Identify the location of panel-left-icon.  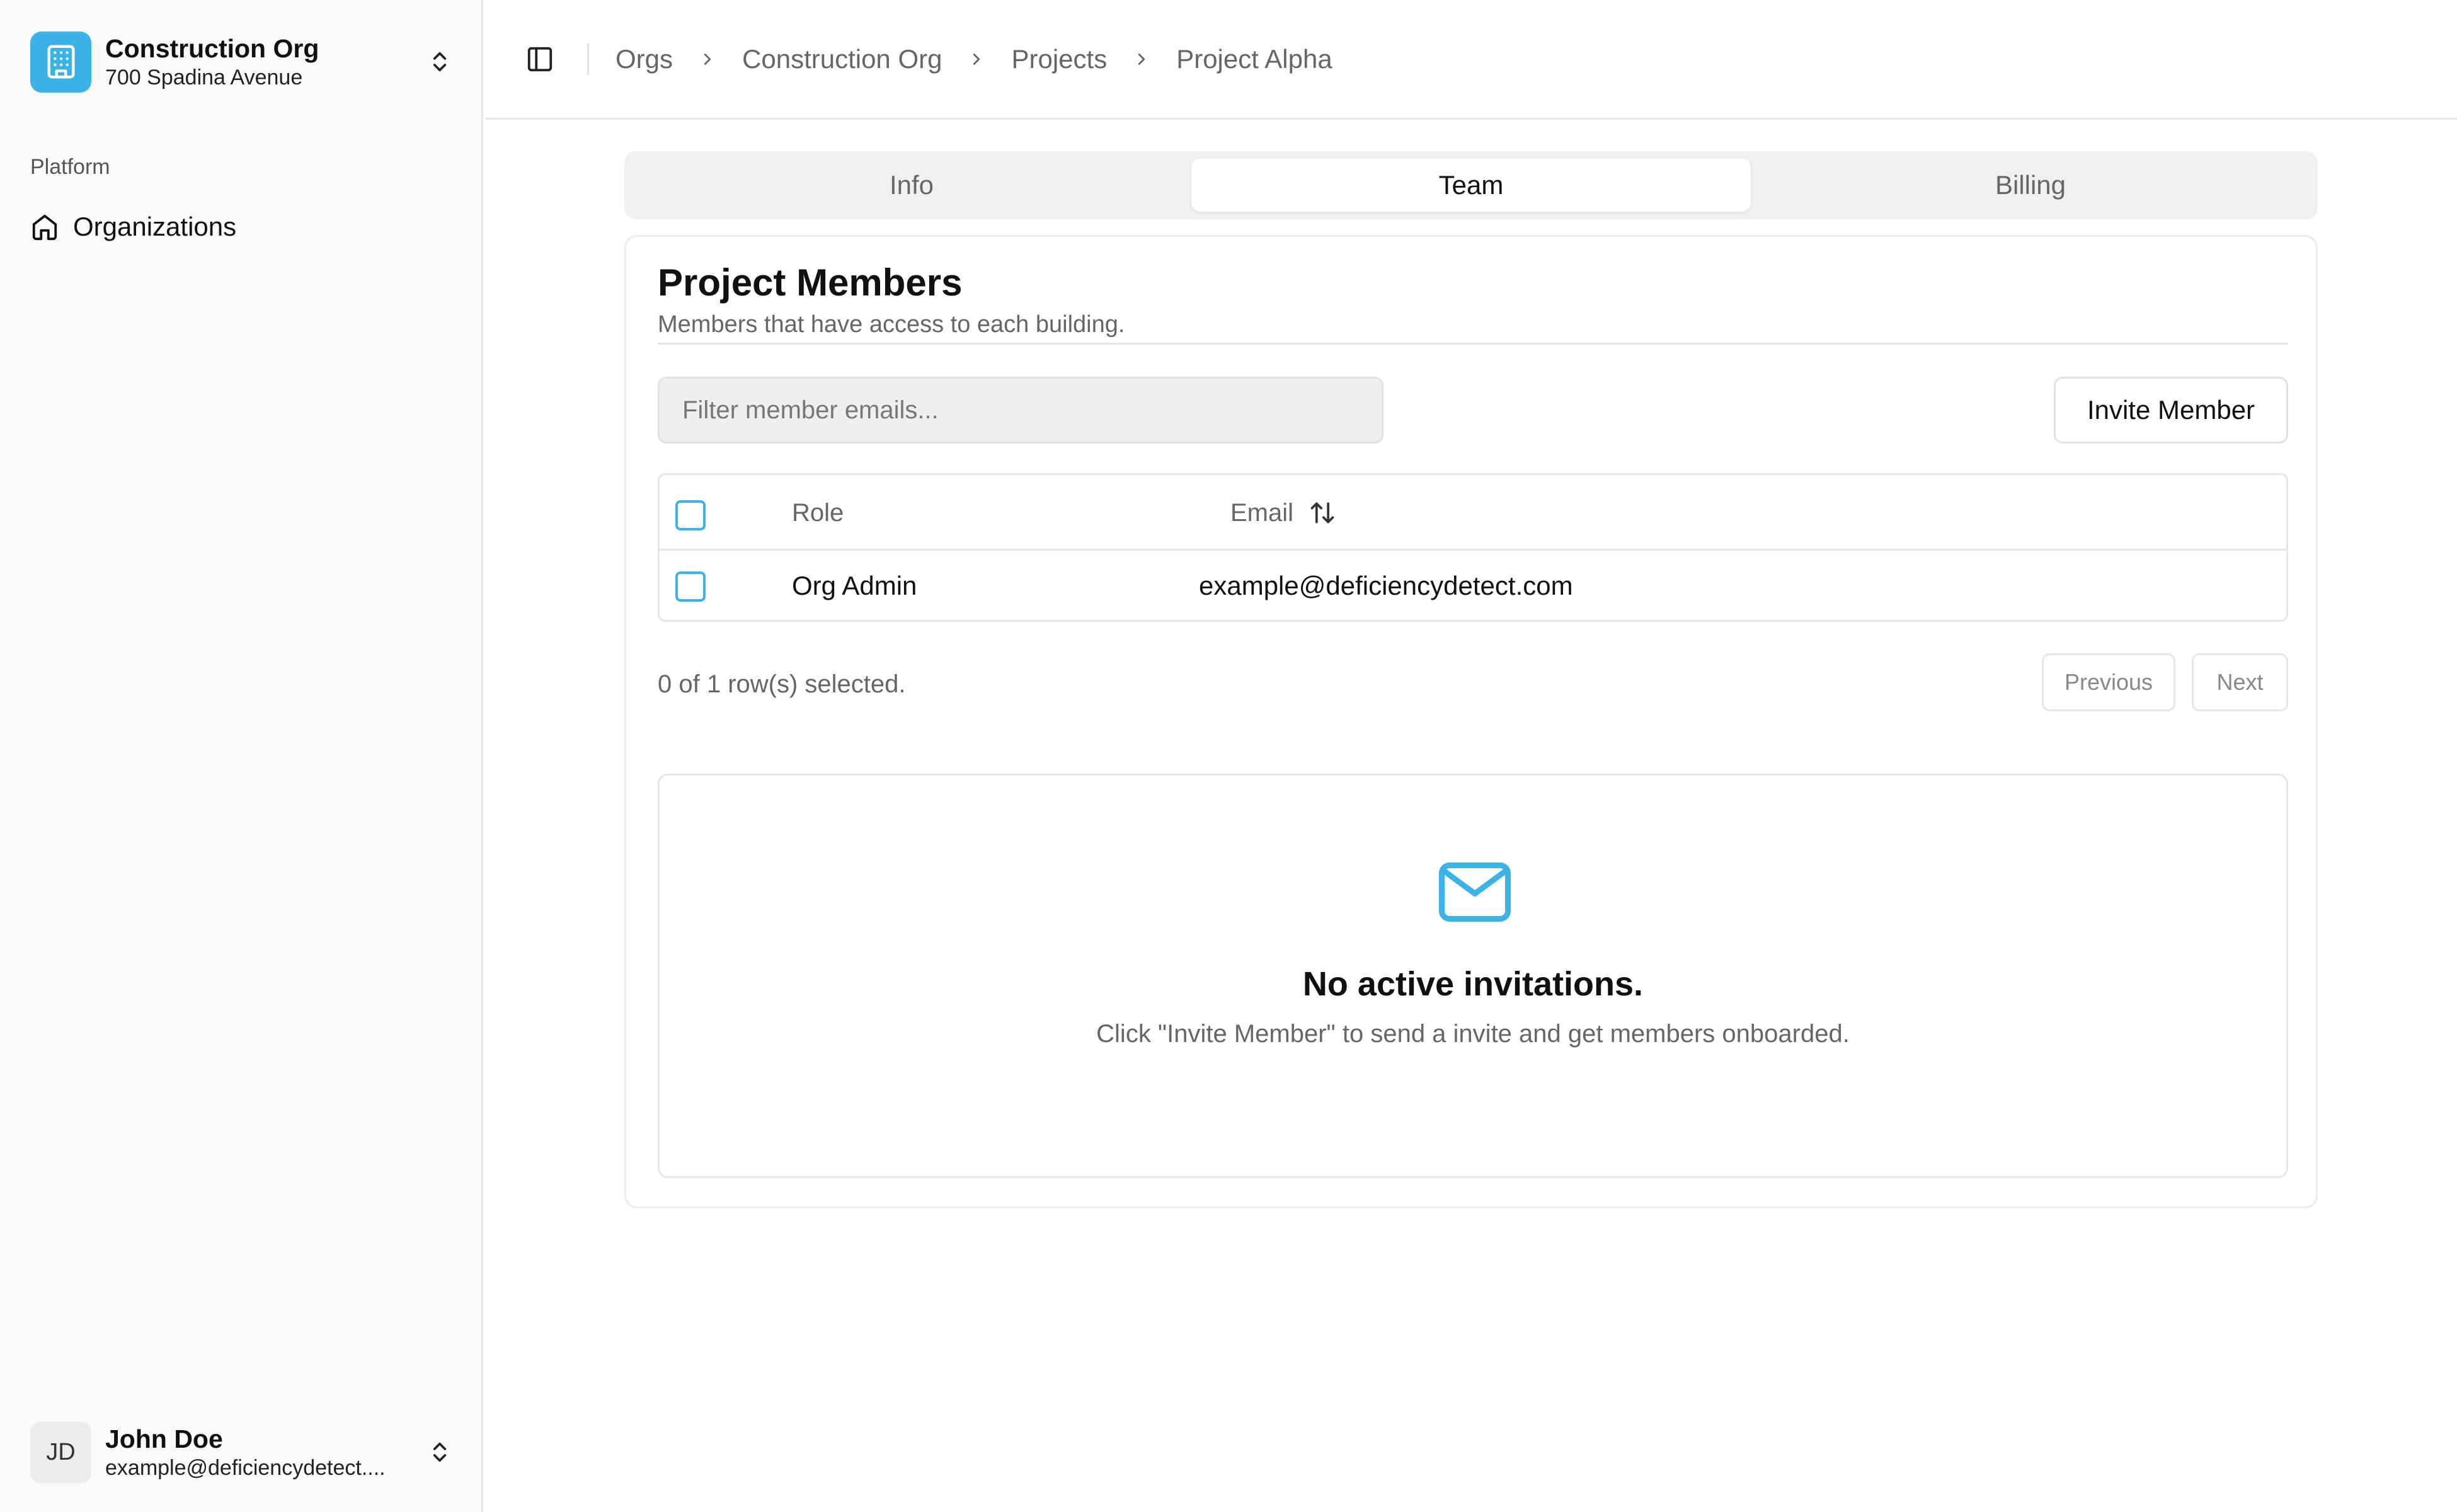
(539, 59).